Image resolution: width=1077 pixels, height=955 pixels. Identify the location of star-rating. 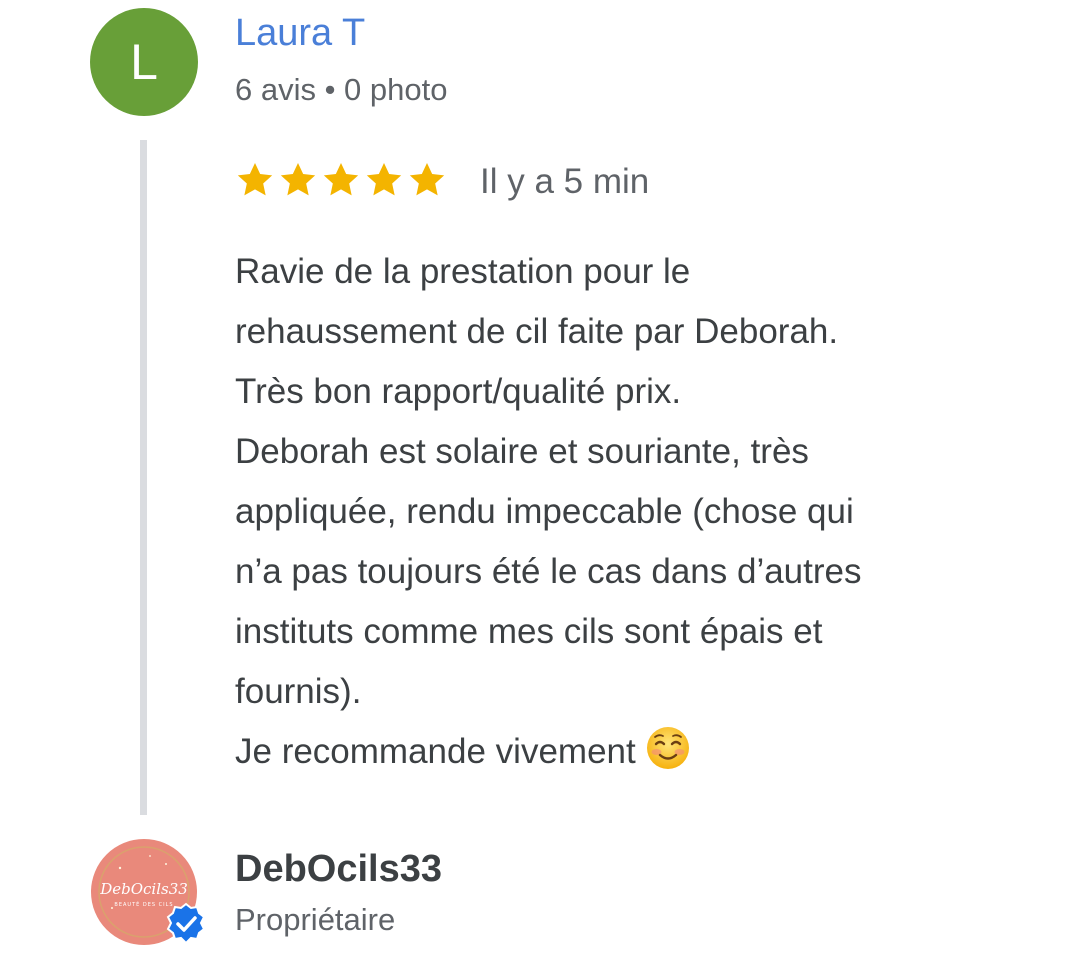
(341, 180).